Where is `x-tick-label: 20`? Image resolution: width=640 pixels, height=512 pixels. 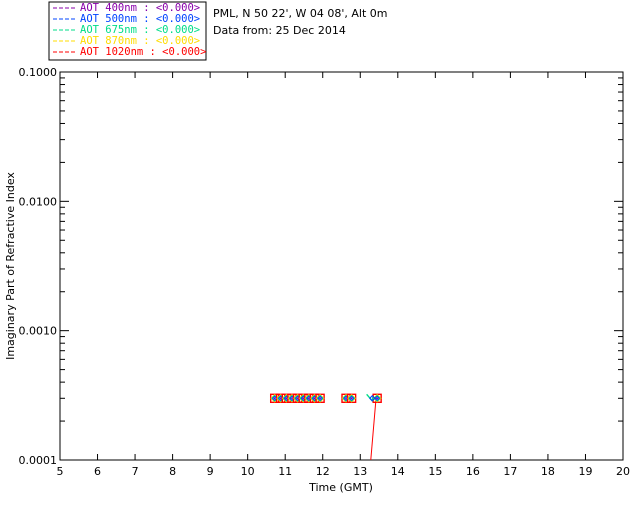
x-tick-label: 20 is located at coordinates (623, 471).